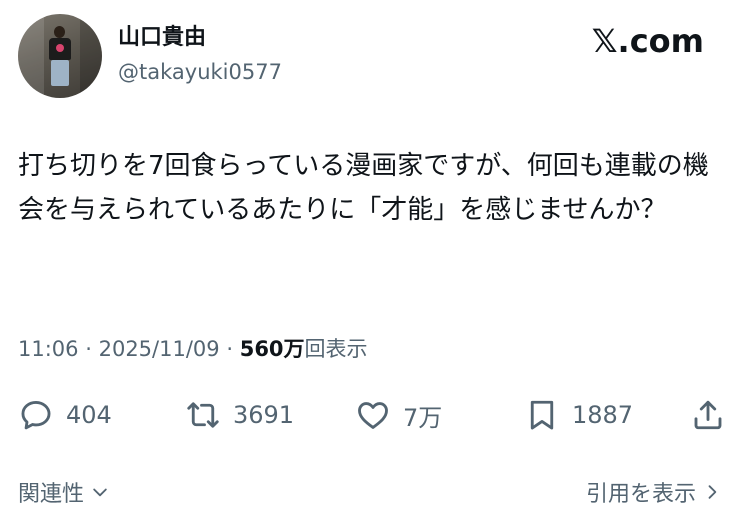 This screenshot has height=512, width=750. What do you see at coordinates (375, 494) in the screenshot?
I see `tweet-footer: 関連性 引用を表示` at bounding box center [375, 494].